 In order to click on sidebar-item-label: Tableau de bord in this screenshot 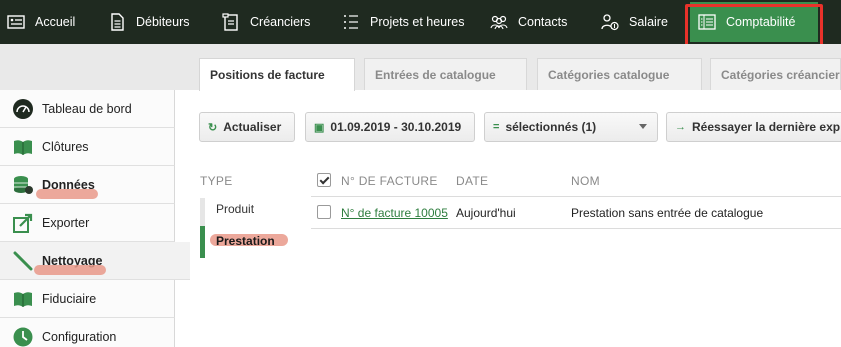, I will do `click(87, 108)`.